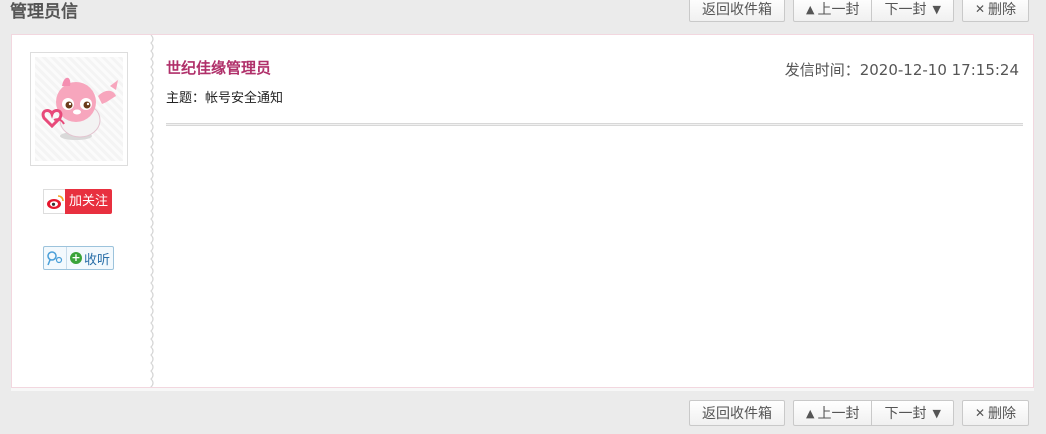 This screenshot has width=1046, height=434. I want to click on back-to-inbox-button-bottom: 返回收件箱, so click(737, 413).